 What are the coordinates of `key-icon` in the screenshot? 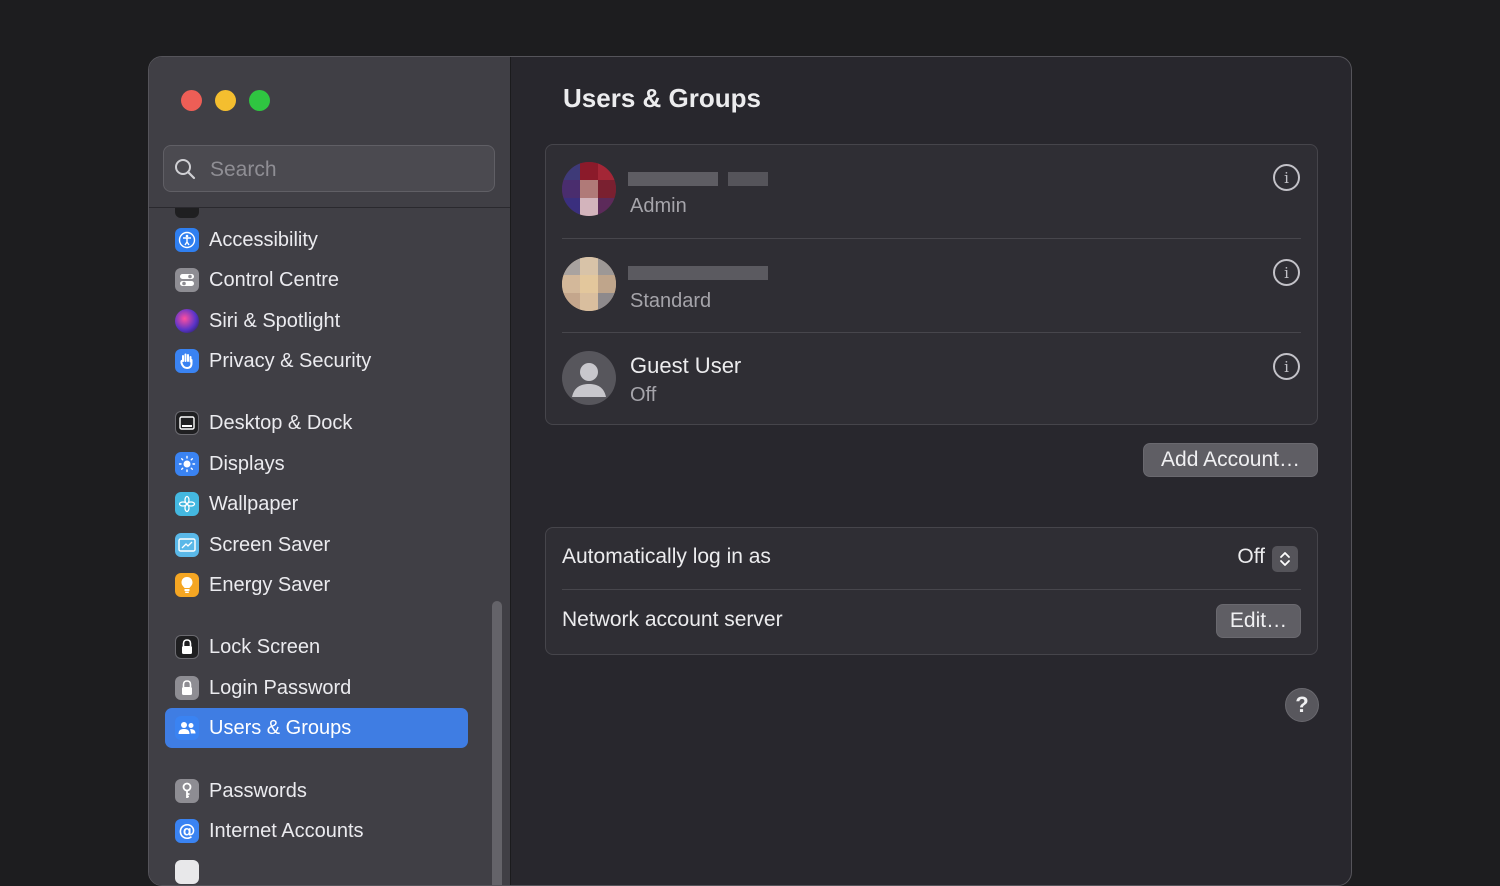 It's located at (187, 791).